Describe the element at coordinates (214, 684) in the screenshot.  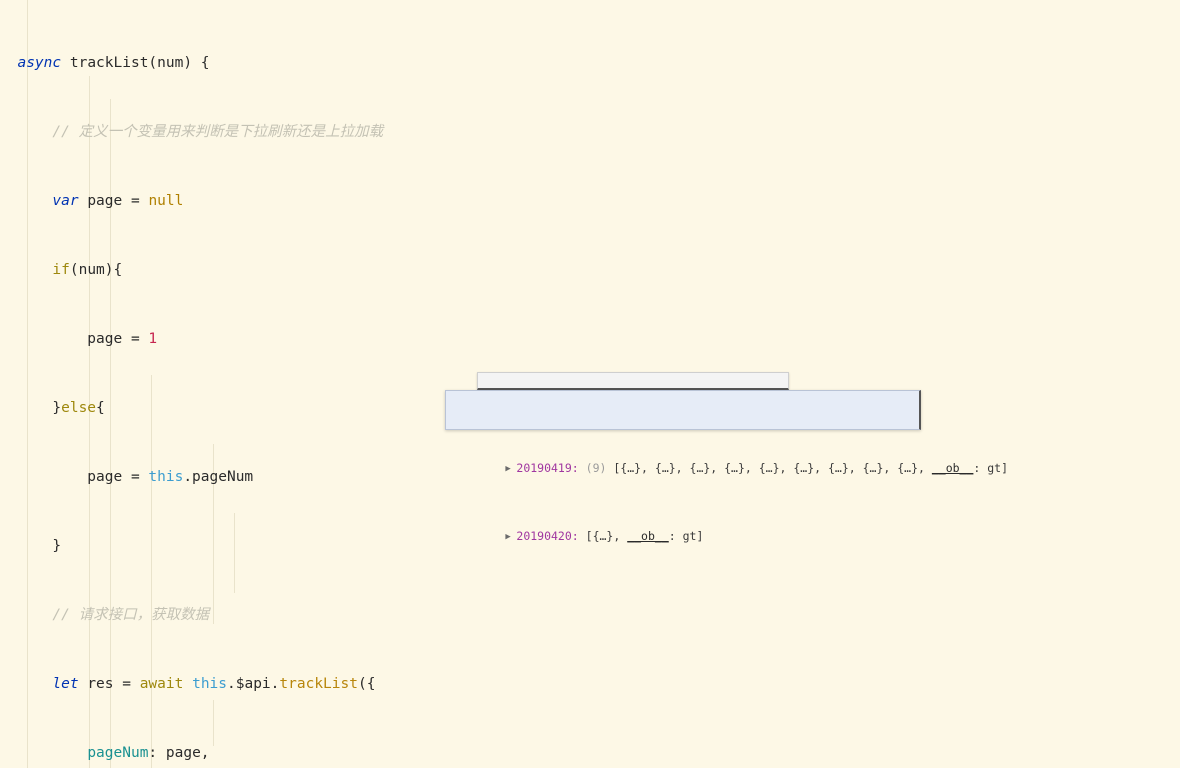
I see `code-line: let res = await this.$api.trackList({` at that location.